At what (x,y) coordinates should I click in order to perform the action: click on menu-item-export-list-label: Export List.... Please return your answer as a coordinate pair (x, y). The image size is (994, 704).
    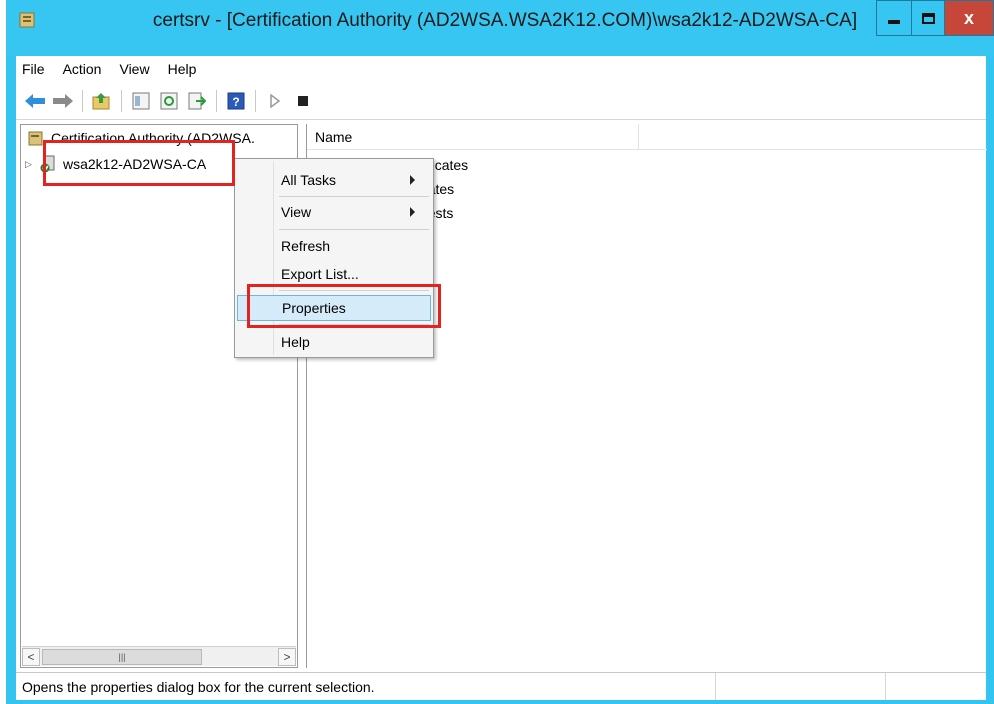
    Looking at the image, I should click on (320, 274).